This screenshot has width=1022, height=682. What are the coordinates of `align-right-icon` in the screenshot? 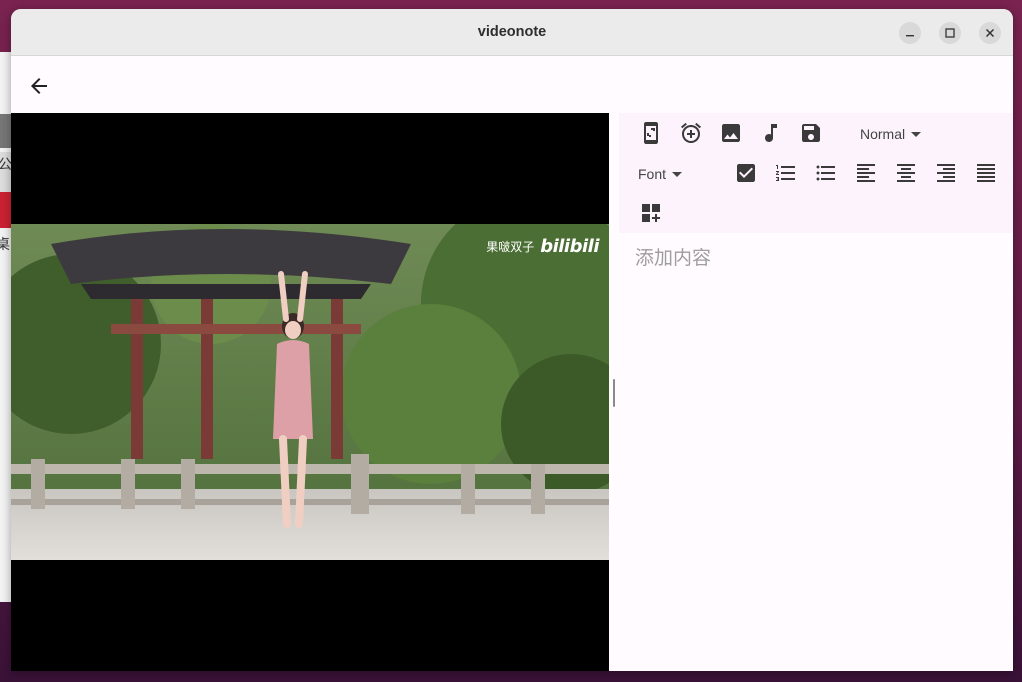 It's located at (946, 173).